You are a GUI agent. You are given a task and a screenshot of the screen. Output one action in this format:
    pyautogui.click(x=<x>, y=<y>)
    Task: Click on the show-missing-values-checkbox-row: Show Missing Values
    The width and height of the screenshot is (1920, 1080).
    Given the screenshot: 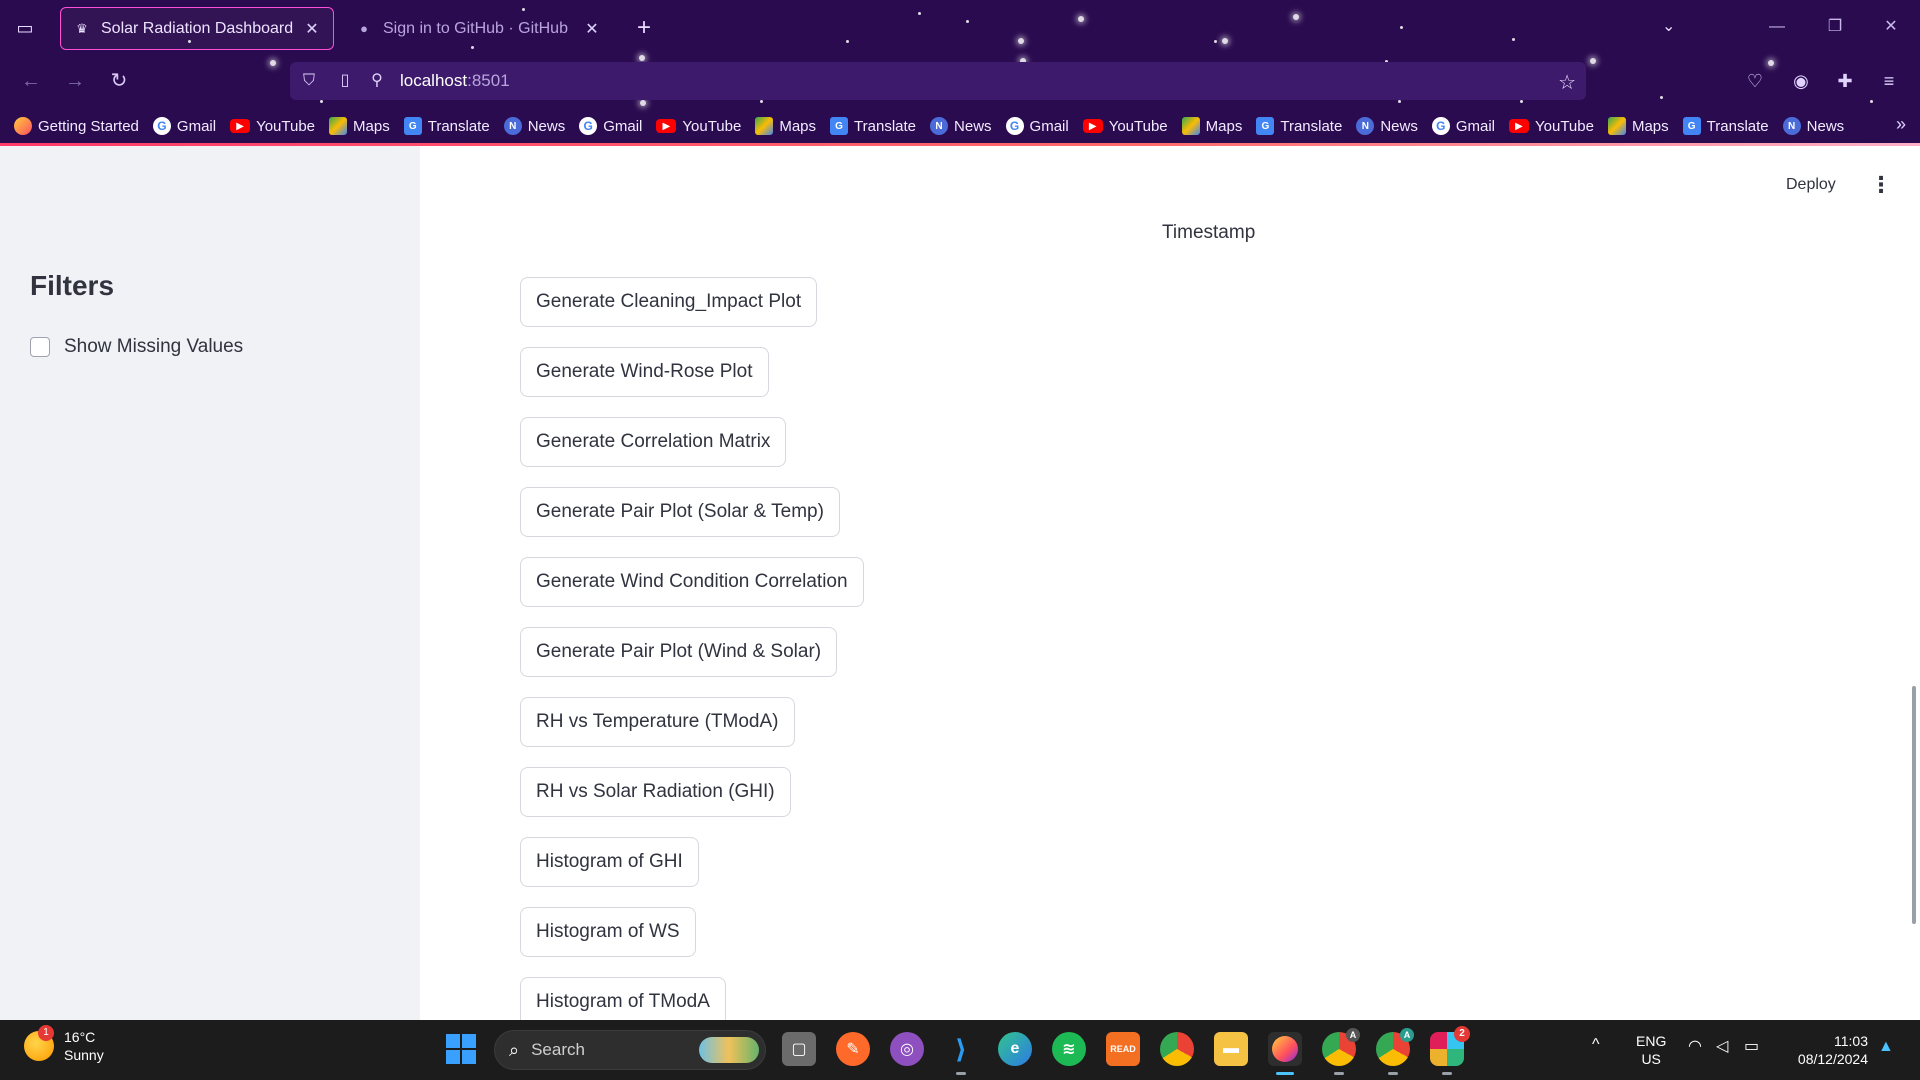 What is the action you would take?
    pyautogui.click(x=136, y=347)
    